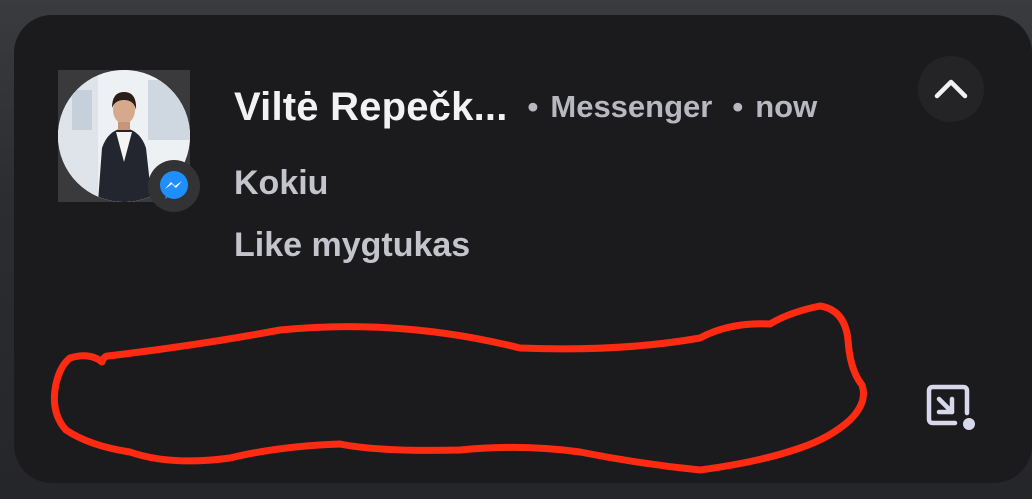 This screenshot has height=499, width=1032. Describe the element at coordinates (352, 245) in the screenshot. I see `message-line-2: Like mygtukas` at that location.